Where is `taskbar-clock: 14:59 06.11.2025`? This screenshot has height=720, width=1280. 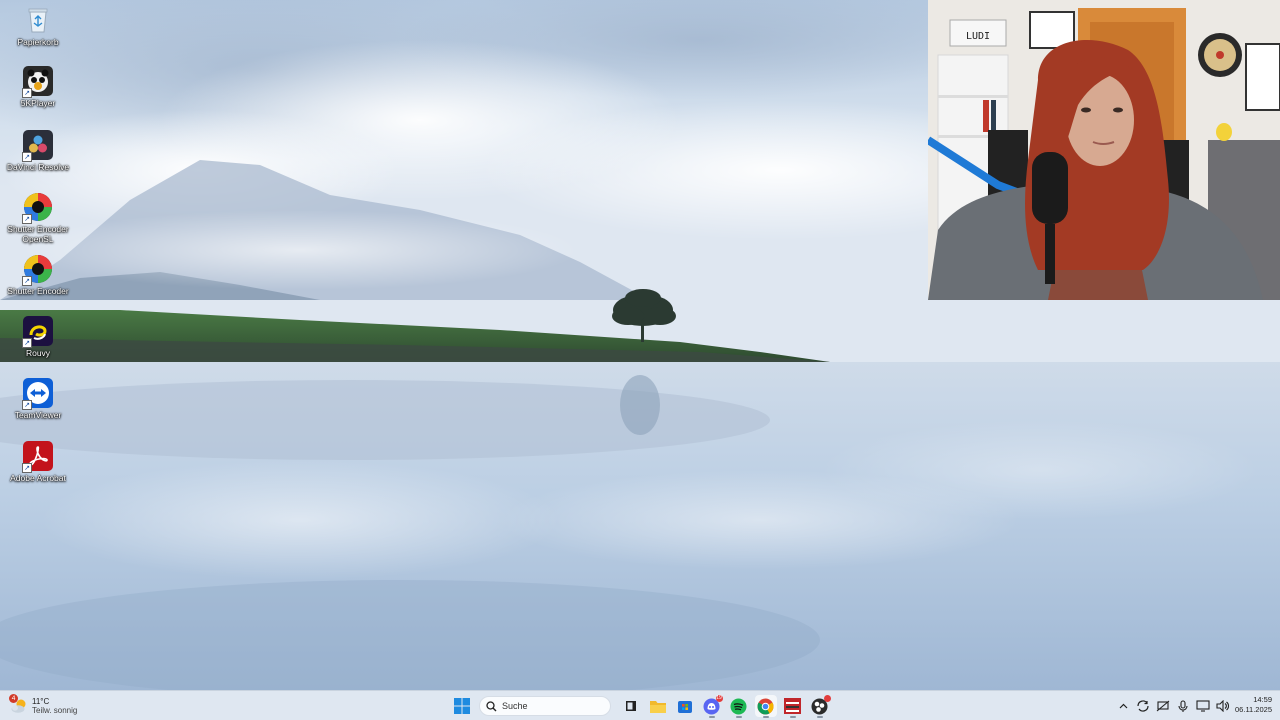 taskbar-clock: 14:59 06.11.2025 is located at coordinates (1247, 705).